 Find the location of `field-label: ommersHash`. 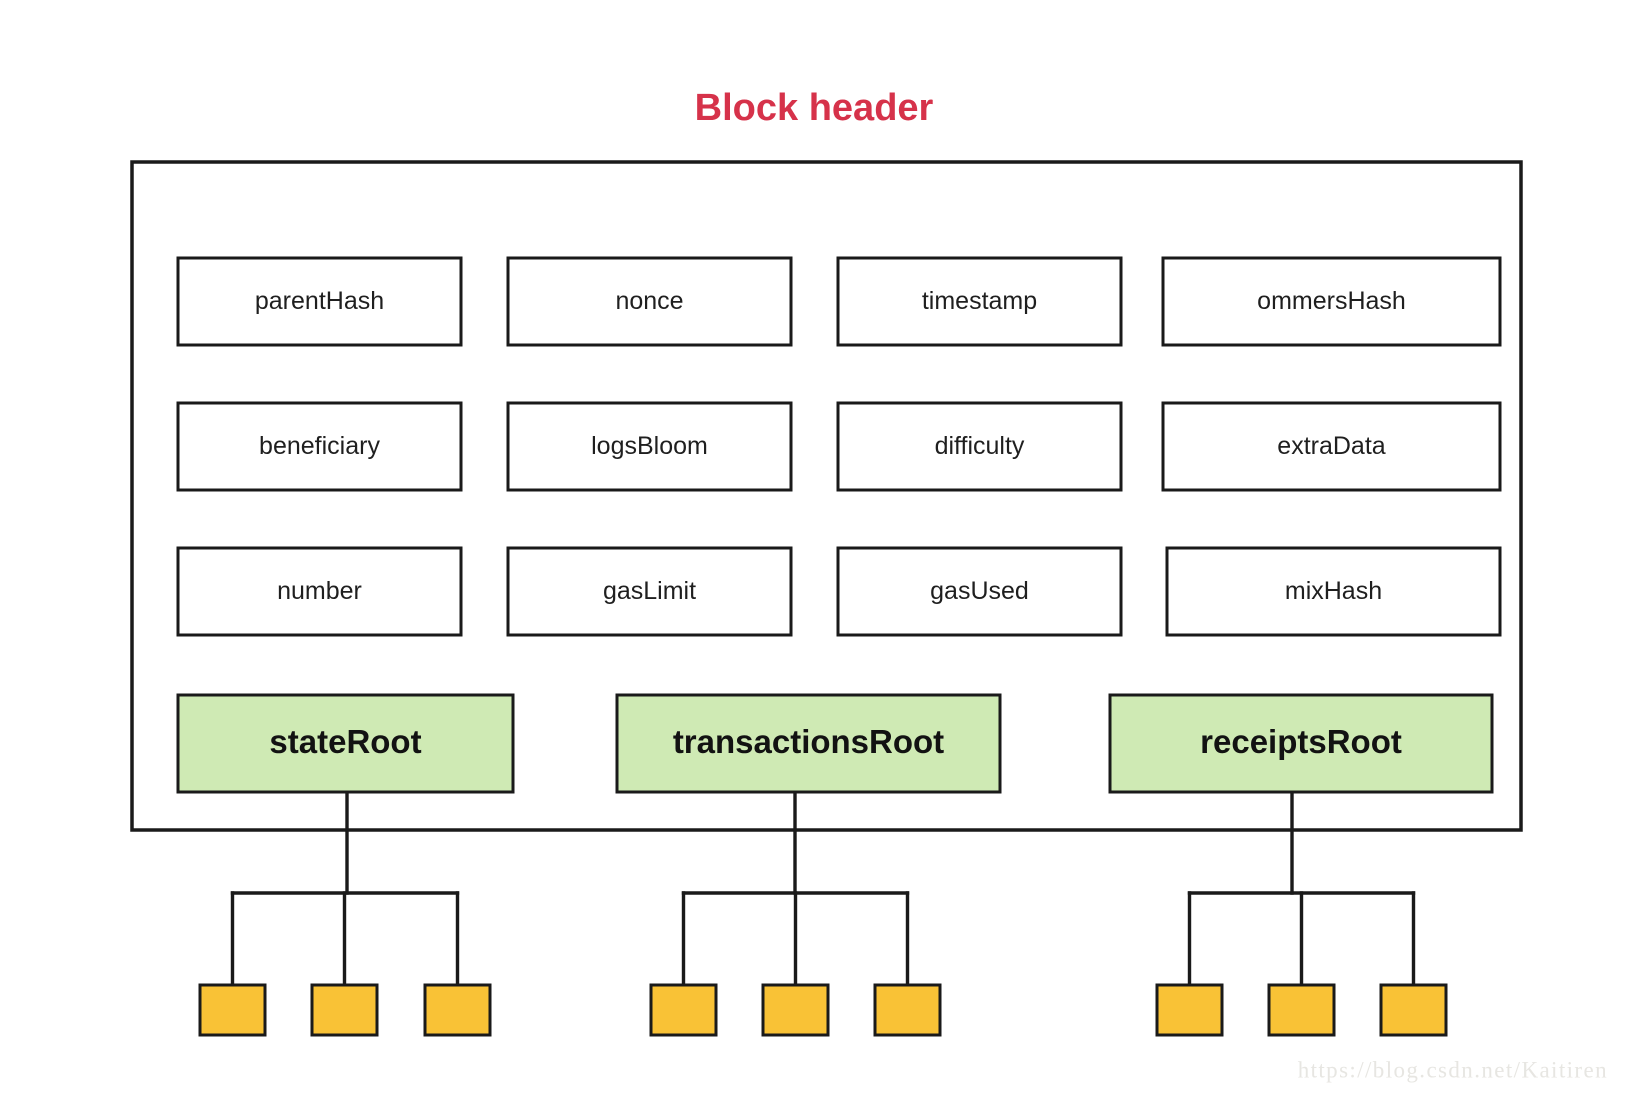

field-label: ommersHash is located at coordinates (1331, 301).